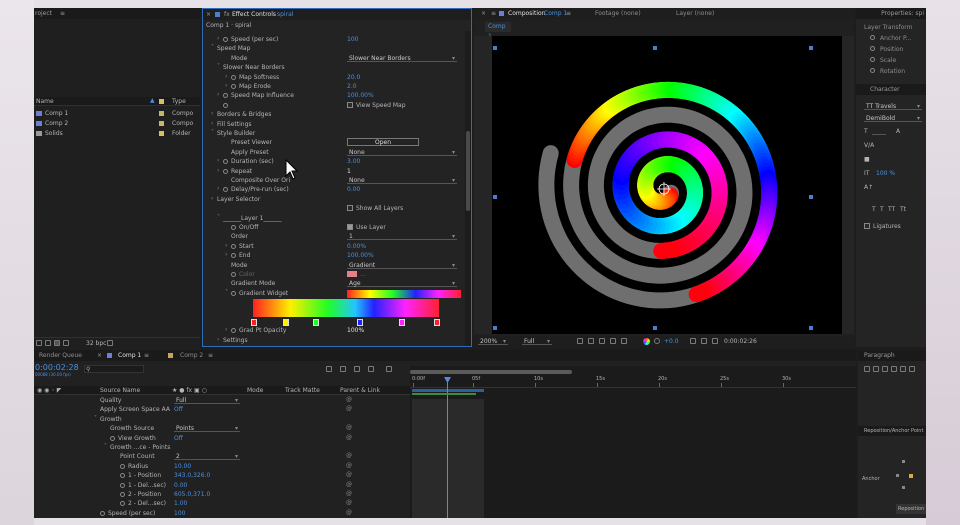  What do you see at coordinates (244, 475) in the screenshot?
I see `timeline-property-row: 1 - Position 343.0,326.0 @` at bounding box center [244, 475].